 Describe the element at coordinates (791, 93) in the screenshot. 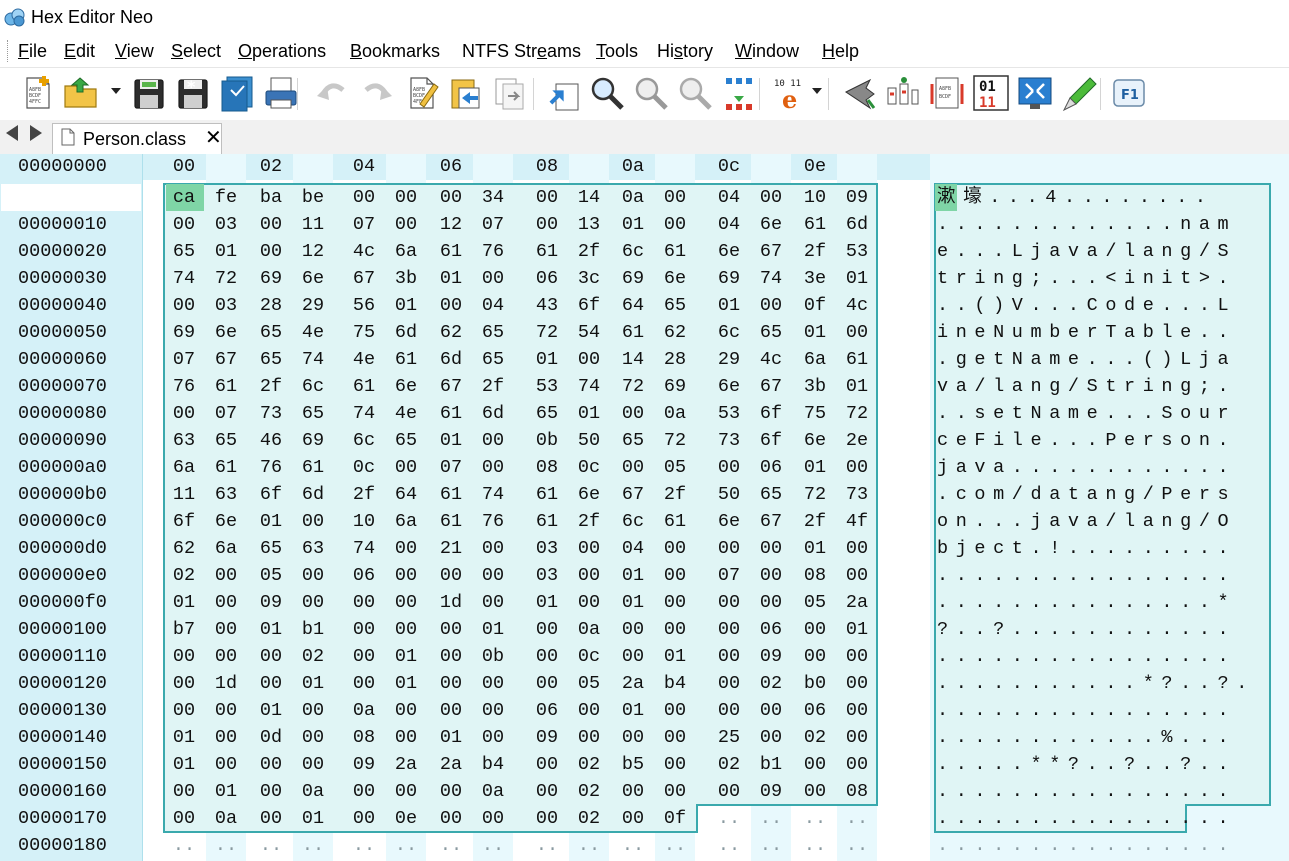

I see `encoding-icon: 10 11 e` at that location.